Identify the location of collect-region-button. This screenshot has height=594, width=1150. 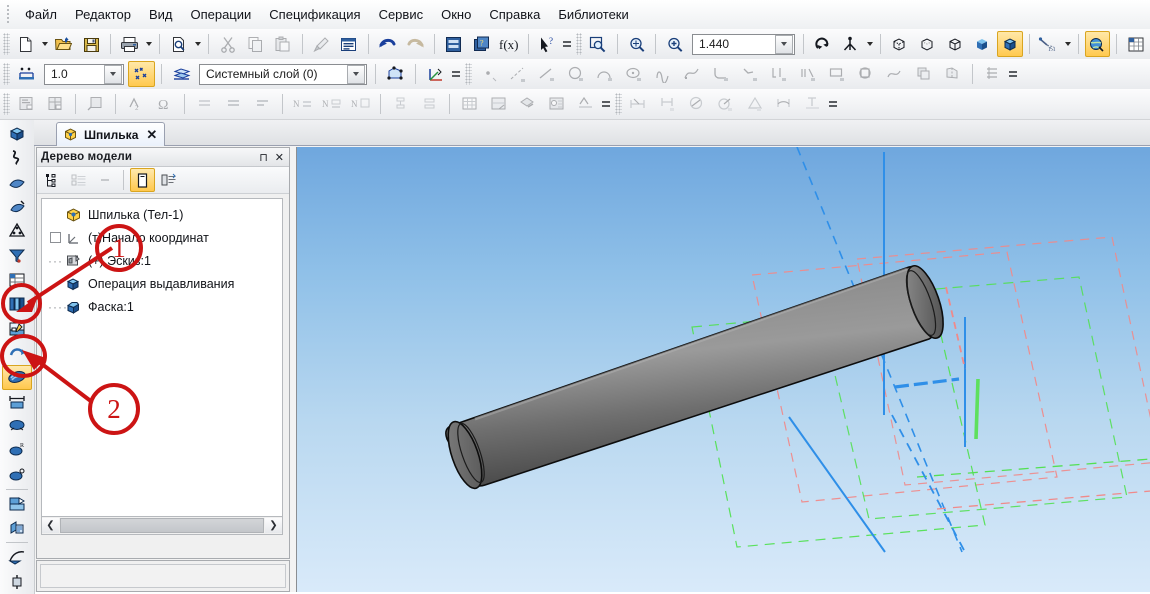
(952, 74).